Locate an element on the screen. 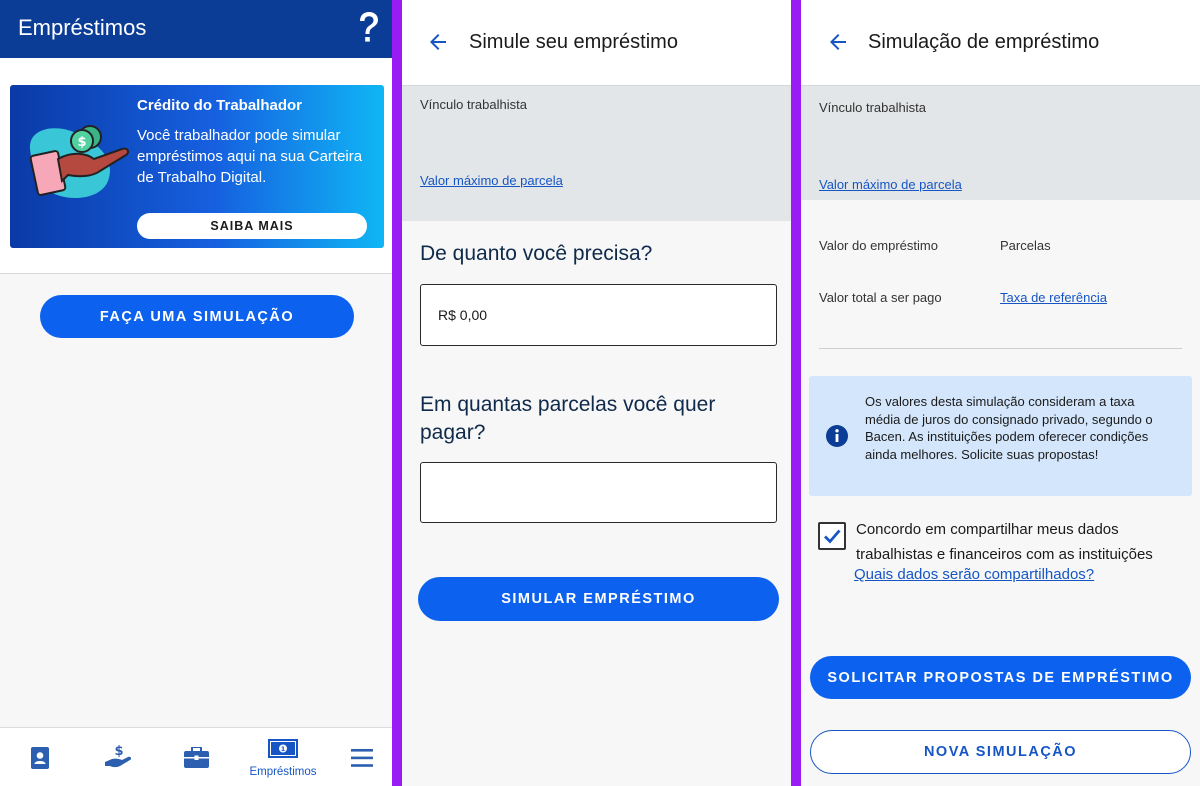 The height and width of the screenshot is (786, 1200). app-header: Simule seu empréstimo is located at coordinates (596, 42).